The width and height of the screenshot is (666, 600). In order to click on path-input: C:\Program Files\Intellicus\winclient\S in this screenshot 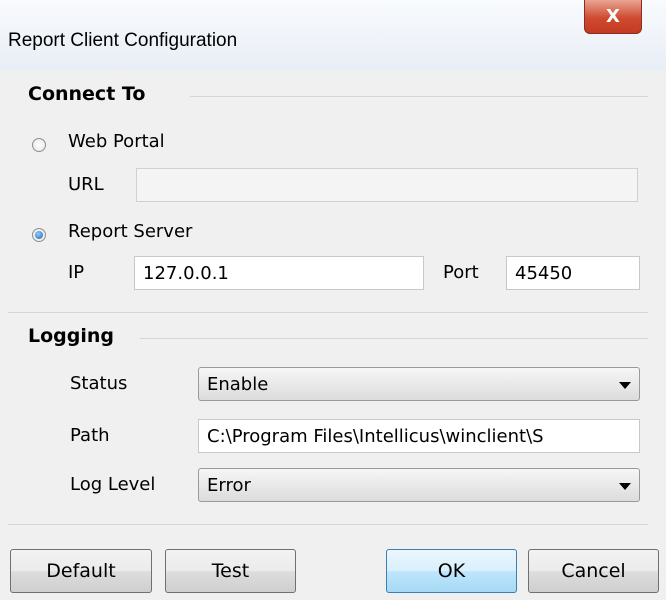, I will do `click(419, 436)`.